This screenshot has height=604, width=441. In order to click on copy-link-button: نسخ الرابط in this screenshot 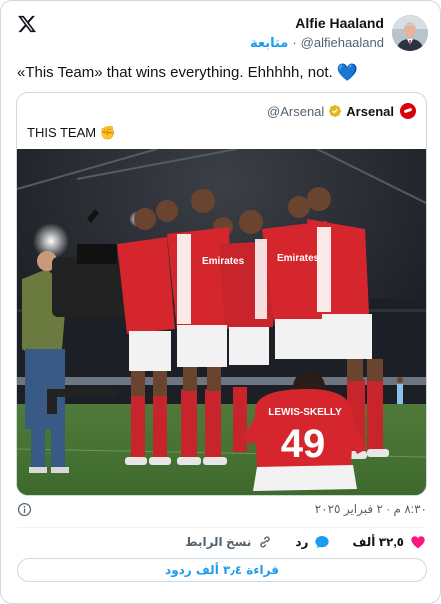, I will do `click(229, 542)`.